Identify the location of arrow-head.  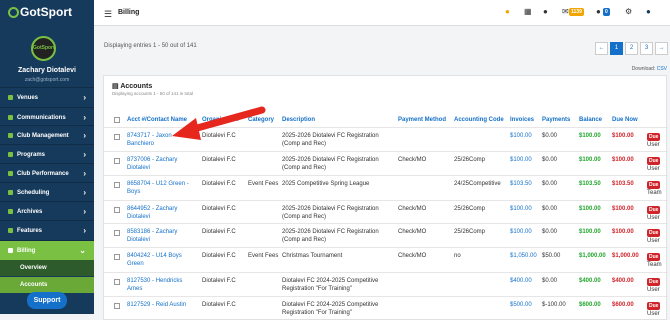
(186, 129).